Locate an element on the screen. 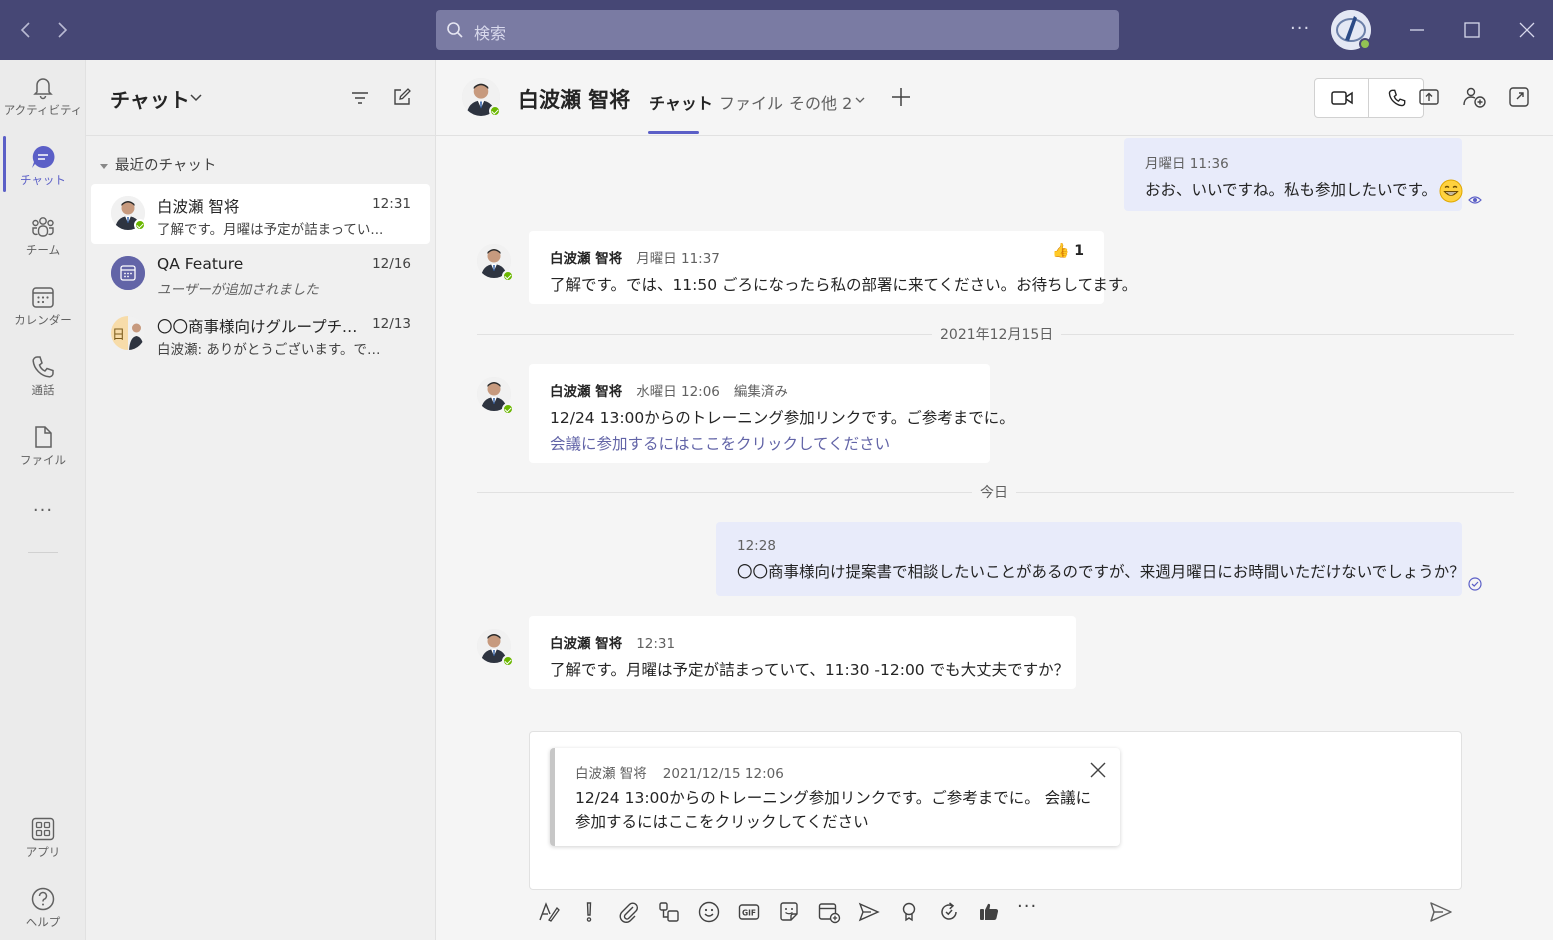 The image size is (1553, 940). chat-item-name: 白波瀬 智将 is located at coordinates (198, 207).